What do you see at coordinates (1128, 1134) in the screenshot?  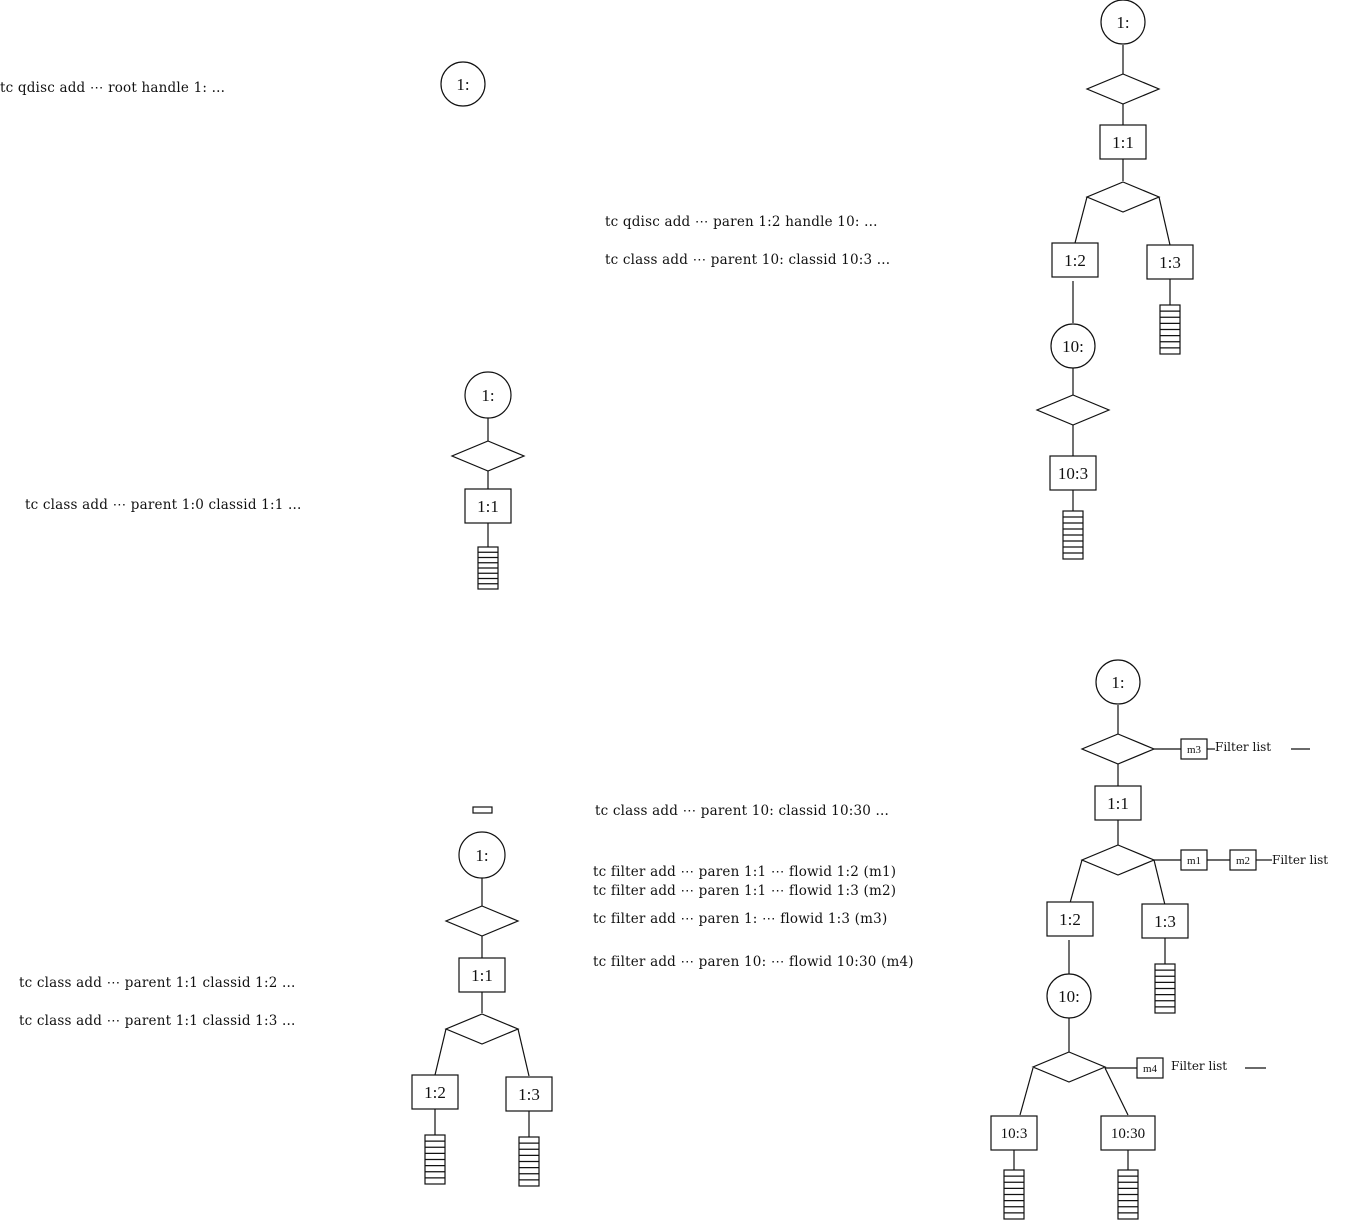 I see `class-label: 10:30` at bounding box center [1128, 1134].